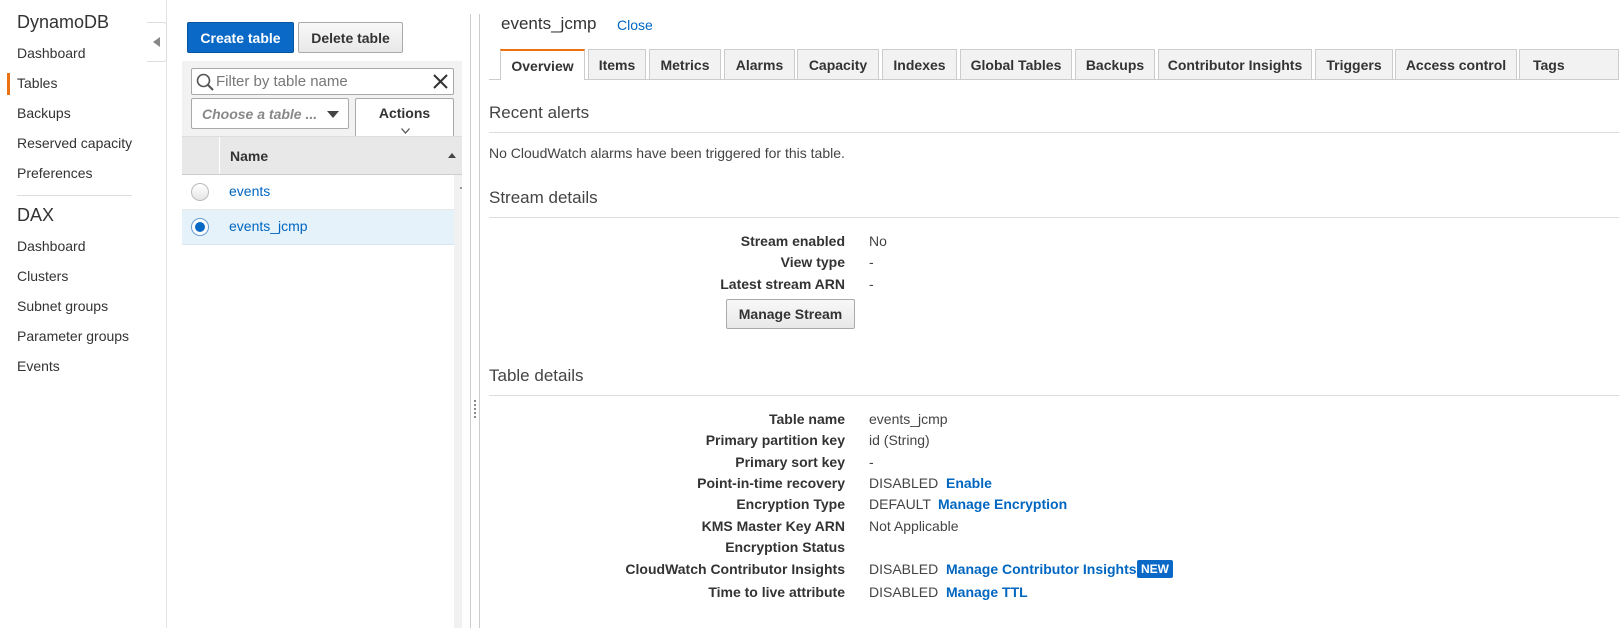 The image size is (1619, 628). Describe the element at coordinates (475, 409) in the screenshot. I see `drag-handle-icon` at that location.